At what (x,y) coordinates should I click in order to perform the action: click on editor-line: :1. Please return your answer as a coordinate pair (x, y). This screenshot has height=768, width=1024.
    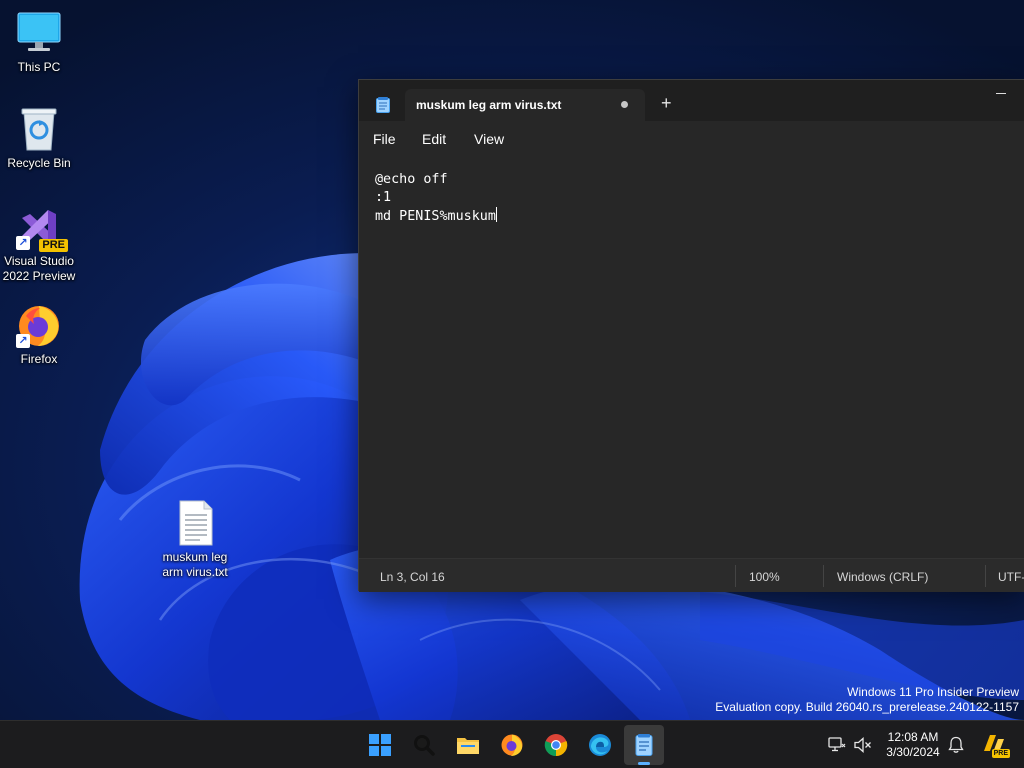
    Looking at the image, I should click on (383, 197).